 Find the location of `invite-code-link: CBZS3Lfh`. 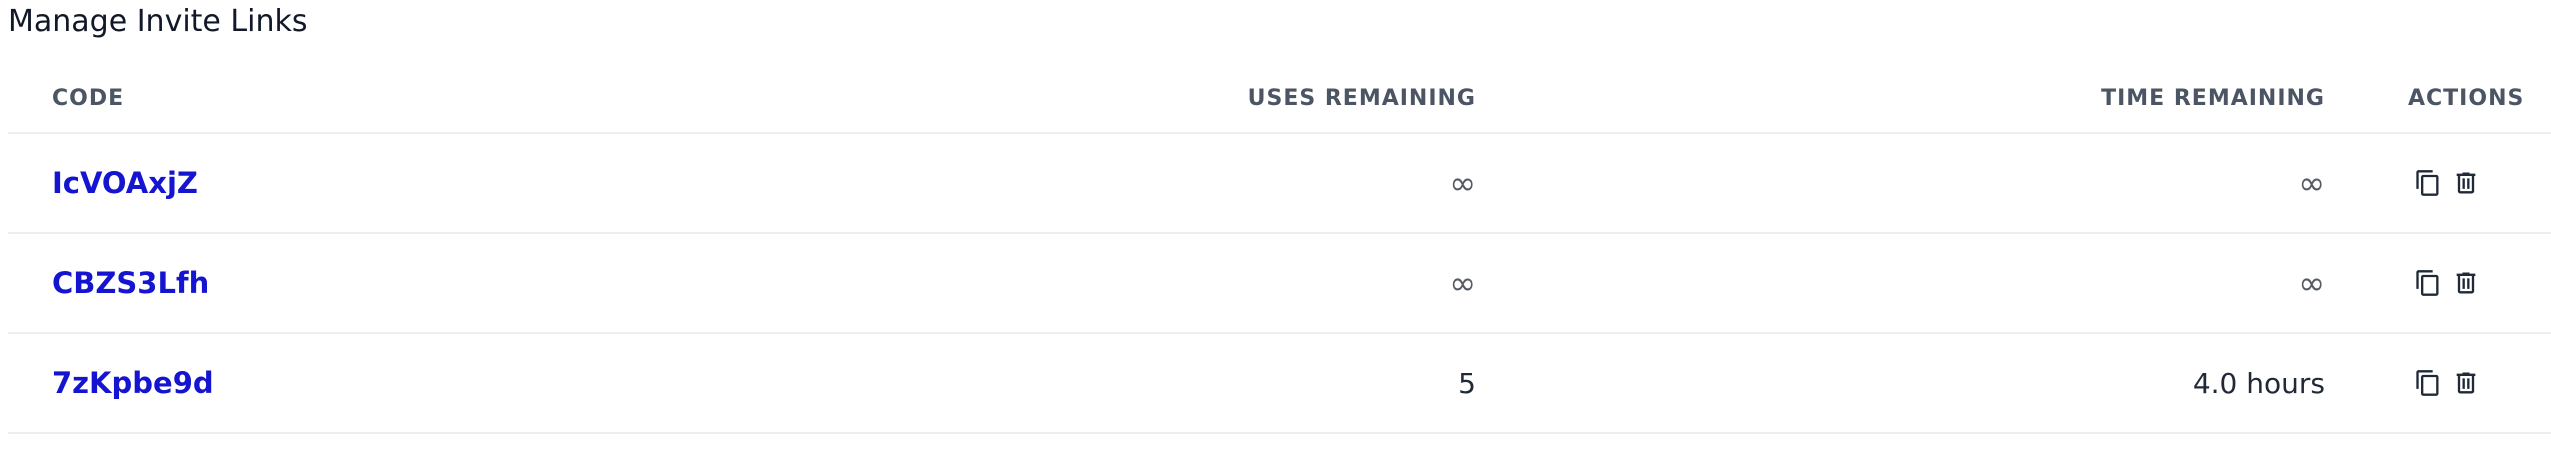

invite-code-link: CBZS3Lfh is located at coordinates (130, 283).